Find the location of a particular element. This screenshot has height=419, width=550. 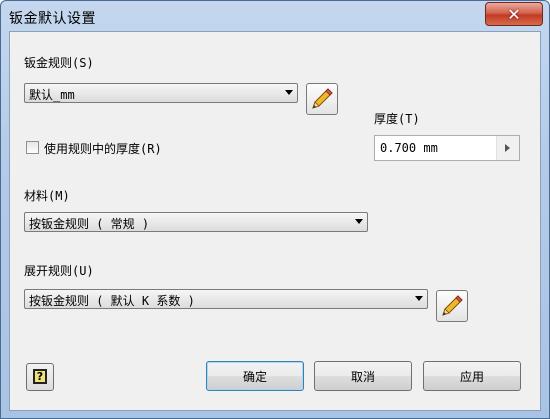

cancel-button: 取消 is located at coordinates (363, 376).